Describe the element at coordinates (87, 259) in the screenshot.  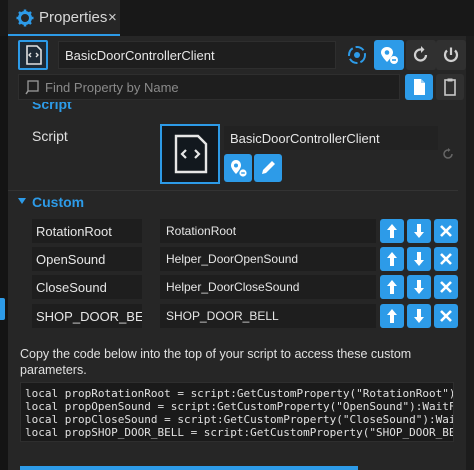
I see `custom-property-name: OpenSound` at that location.